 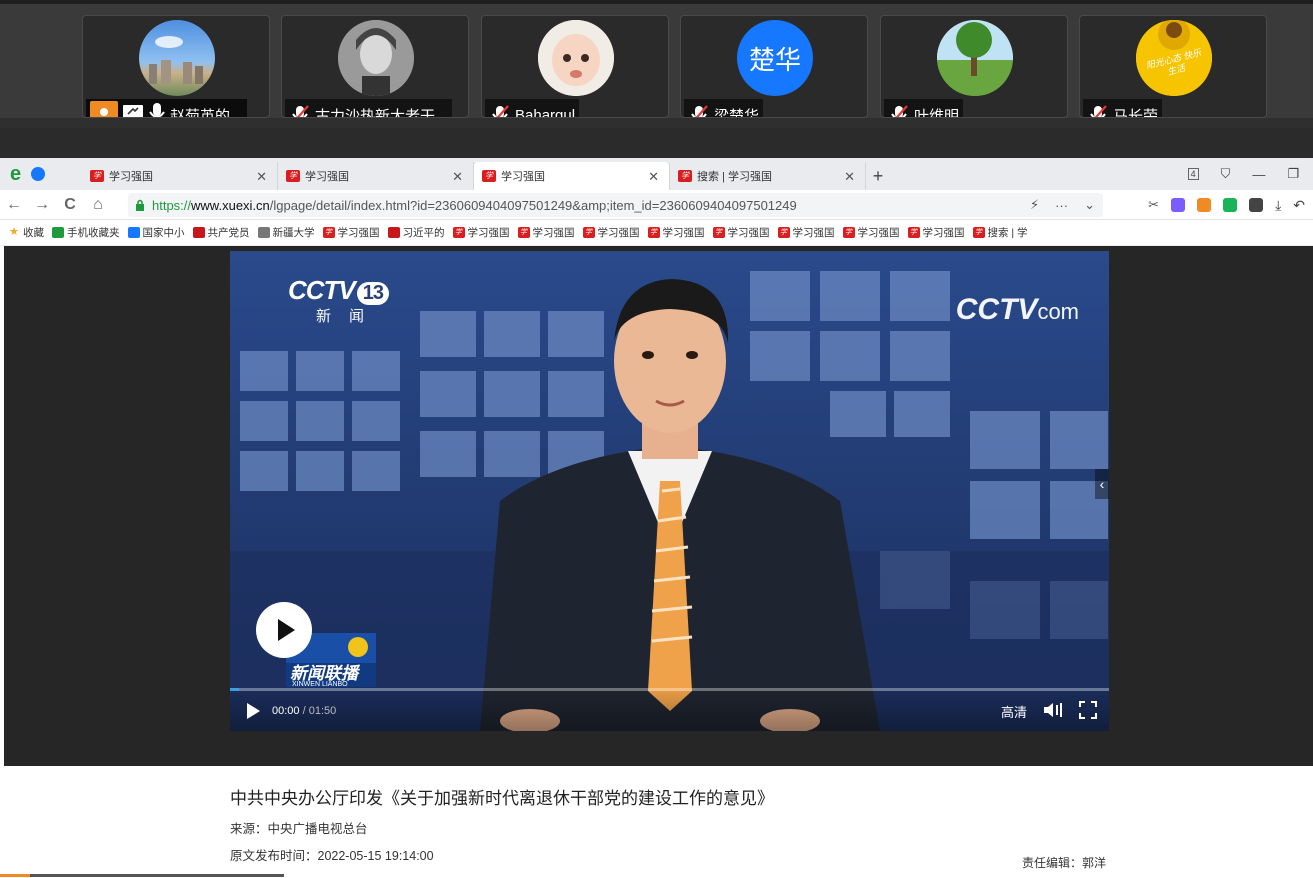 What do you see at coordinates (172, 205) in the screenshot?
I see `url-protocol: https://` at bounding box center [172, 205].